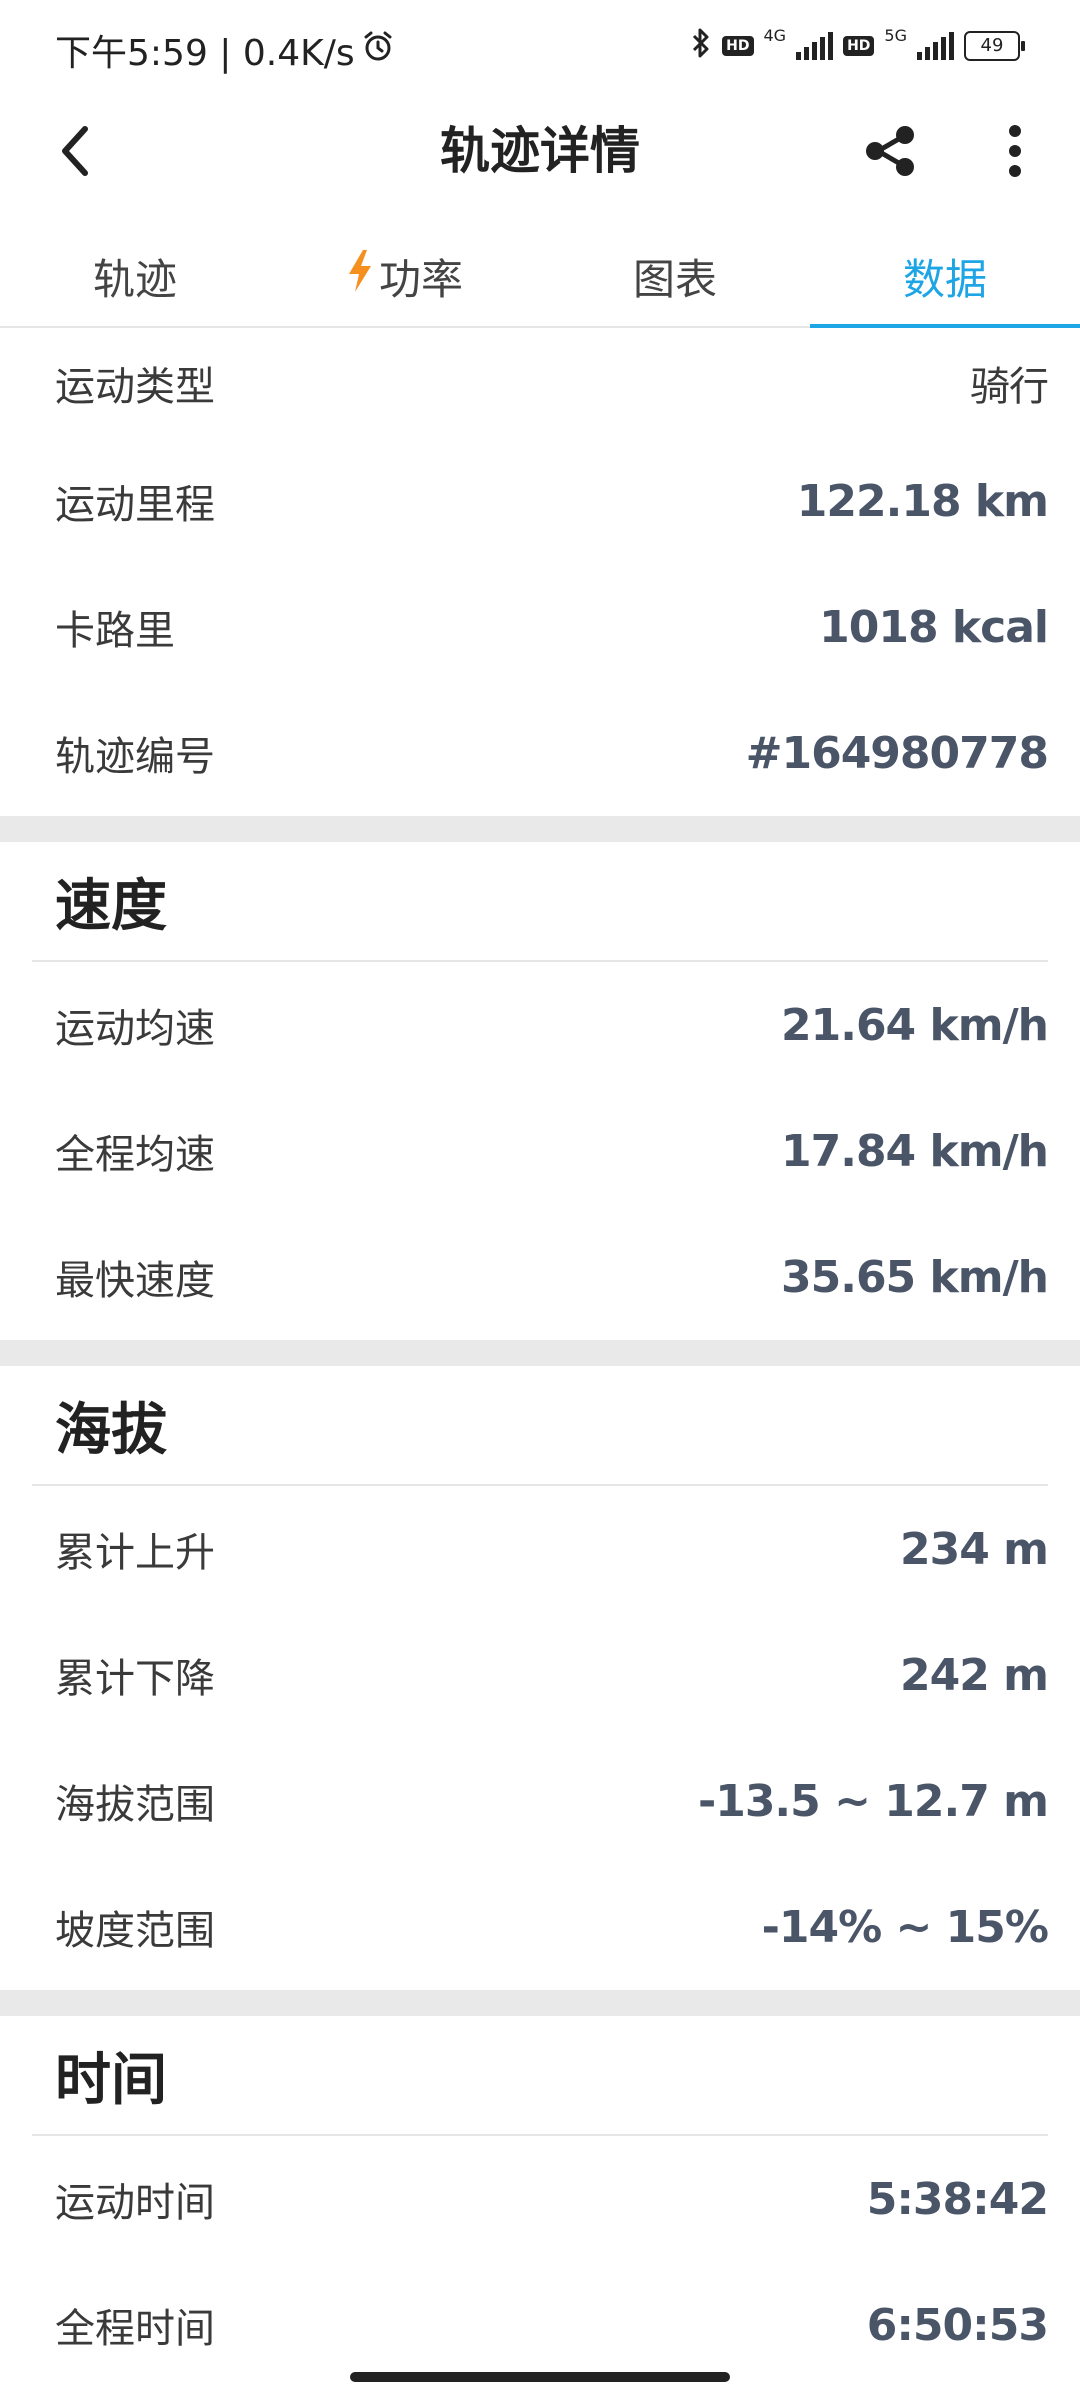  What do you see at coordinates (957, 2325) in the screenshot?
I see `row-value: 6:50:53` at bounding box center [957, 2325].